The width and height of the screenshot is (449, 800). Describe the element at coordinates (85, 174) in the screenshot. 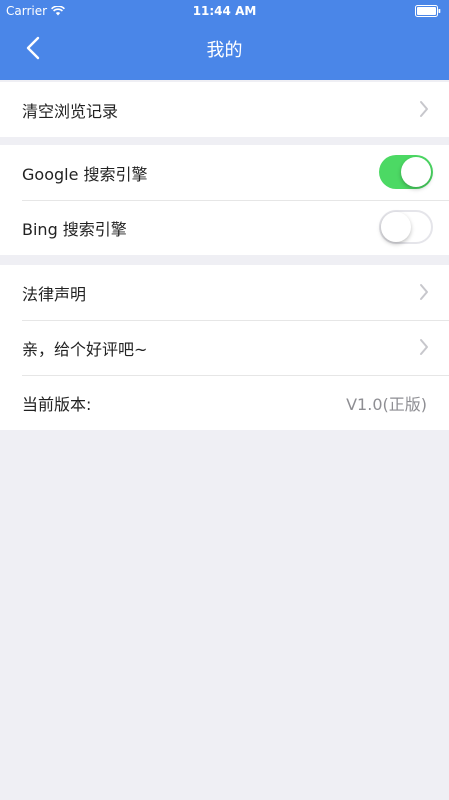

I see `row-label: Google 搜索引擎` at that location.